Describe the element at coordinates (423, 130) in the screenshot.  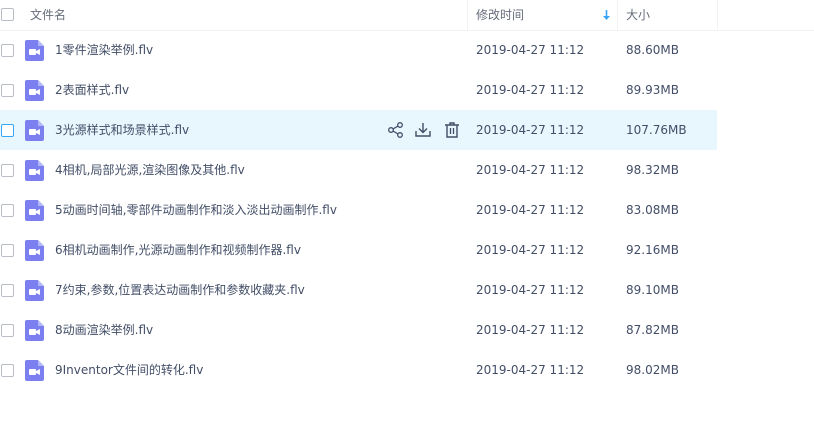
I see `download-icon` at that location.